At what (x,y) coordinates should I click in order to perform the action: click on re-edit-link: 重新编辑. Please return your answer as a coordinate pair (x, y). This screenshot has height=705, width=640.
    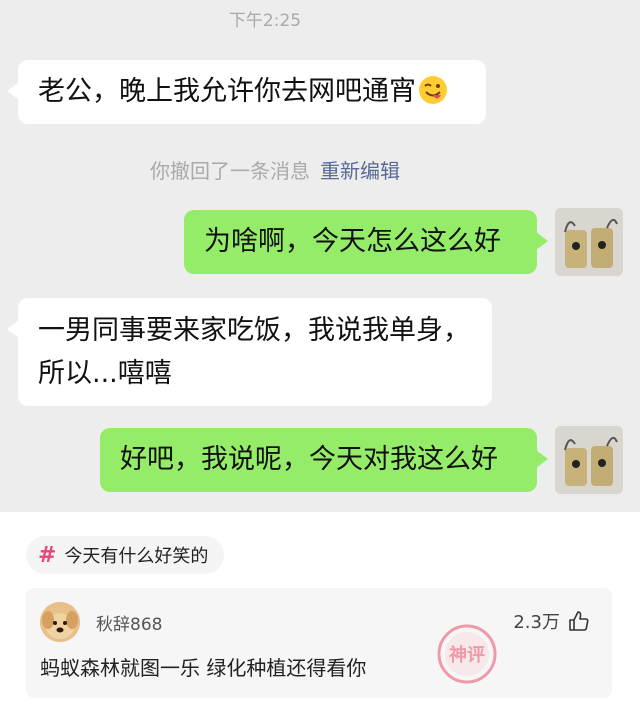
    Looking at the image, I should click on (360, 171).